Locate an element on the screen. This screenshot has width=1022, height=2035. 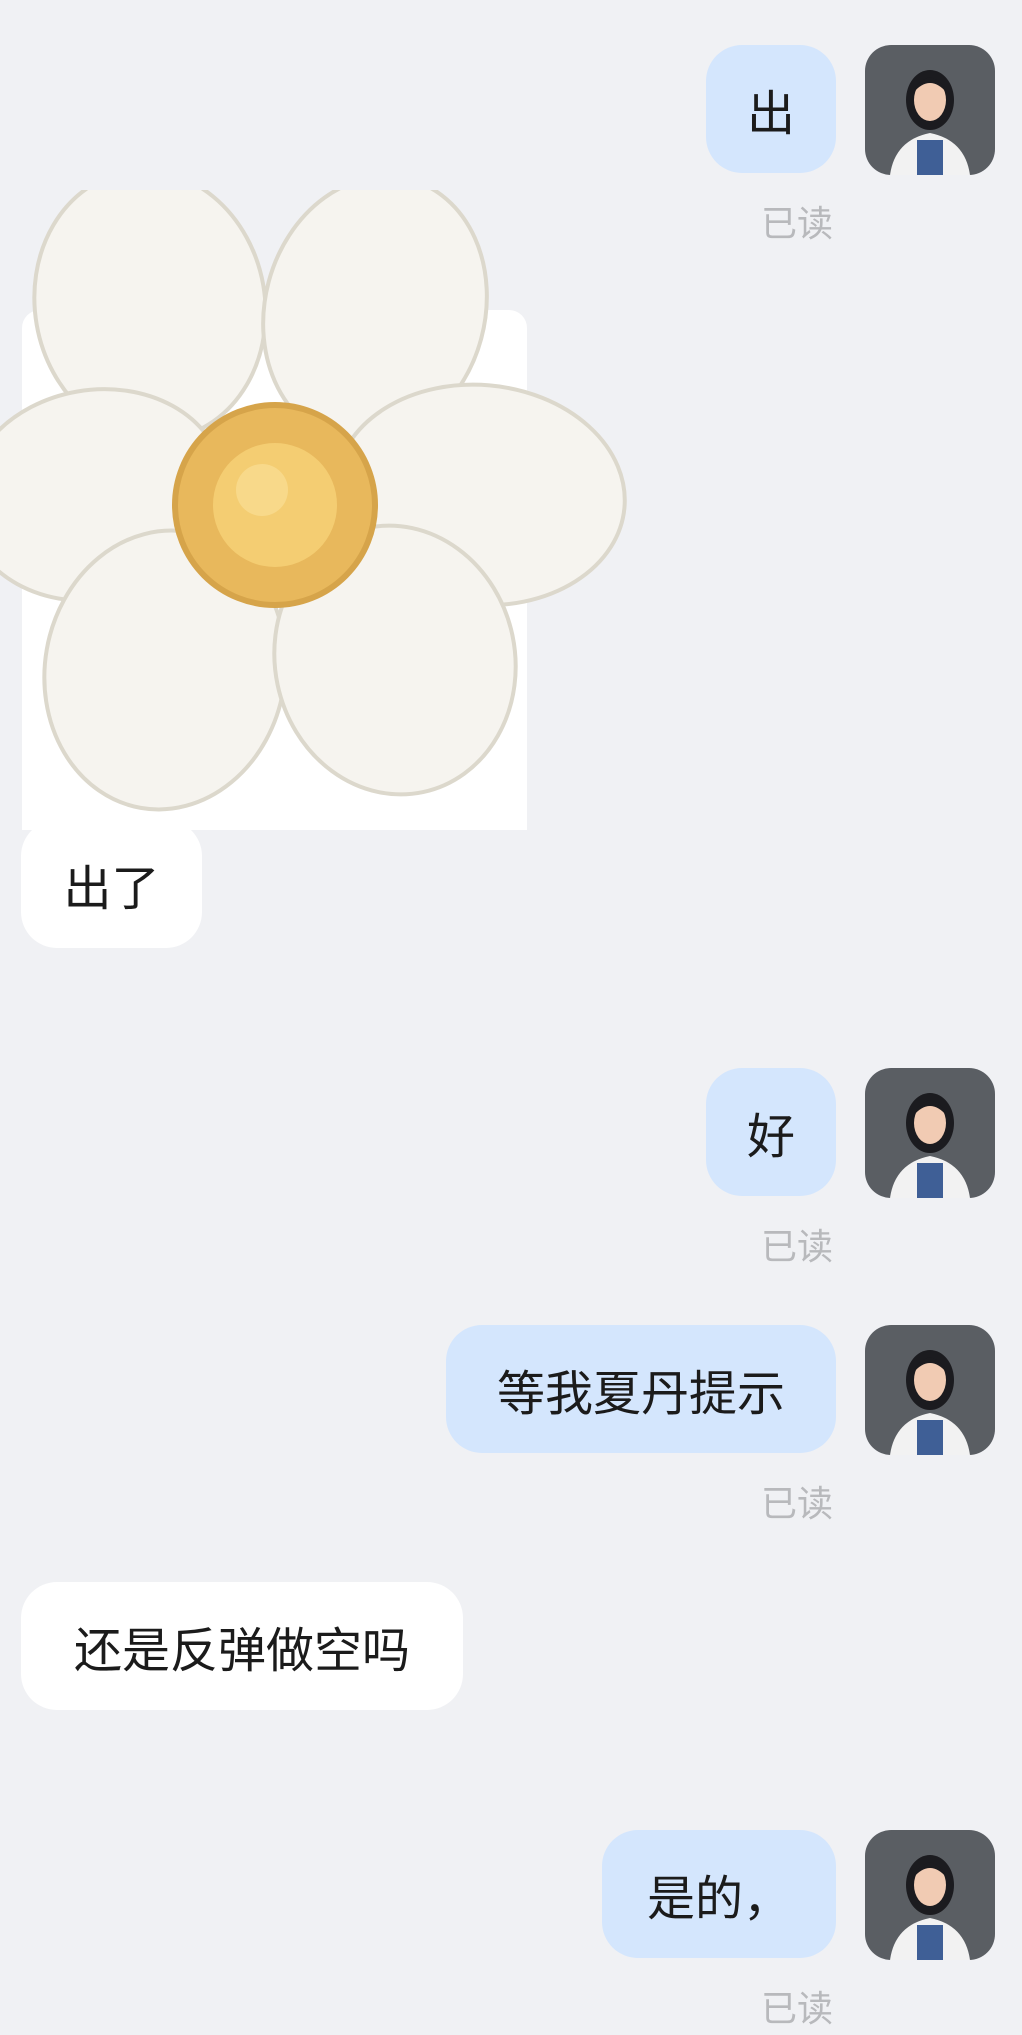
incoming-message-bubble: 出了 is located at coordinates (111, 884).